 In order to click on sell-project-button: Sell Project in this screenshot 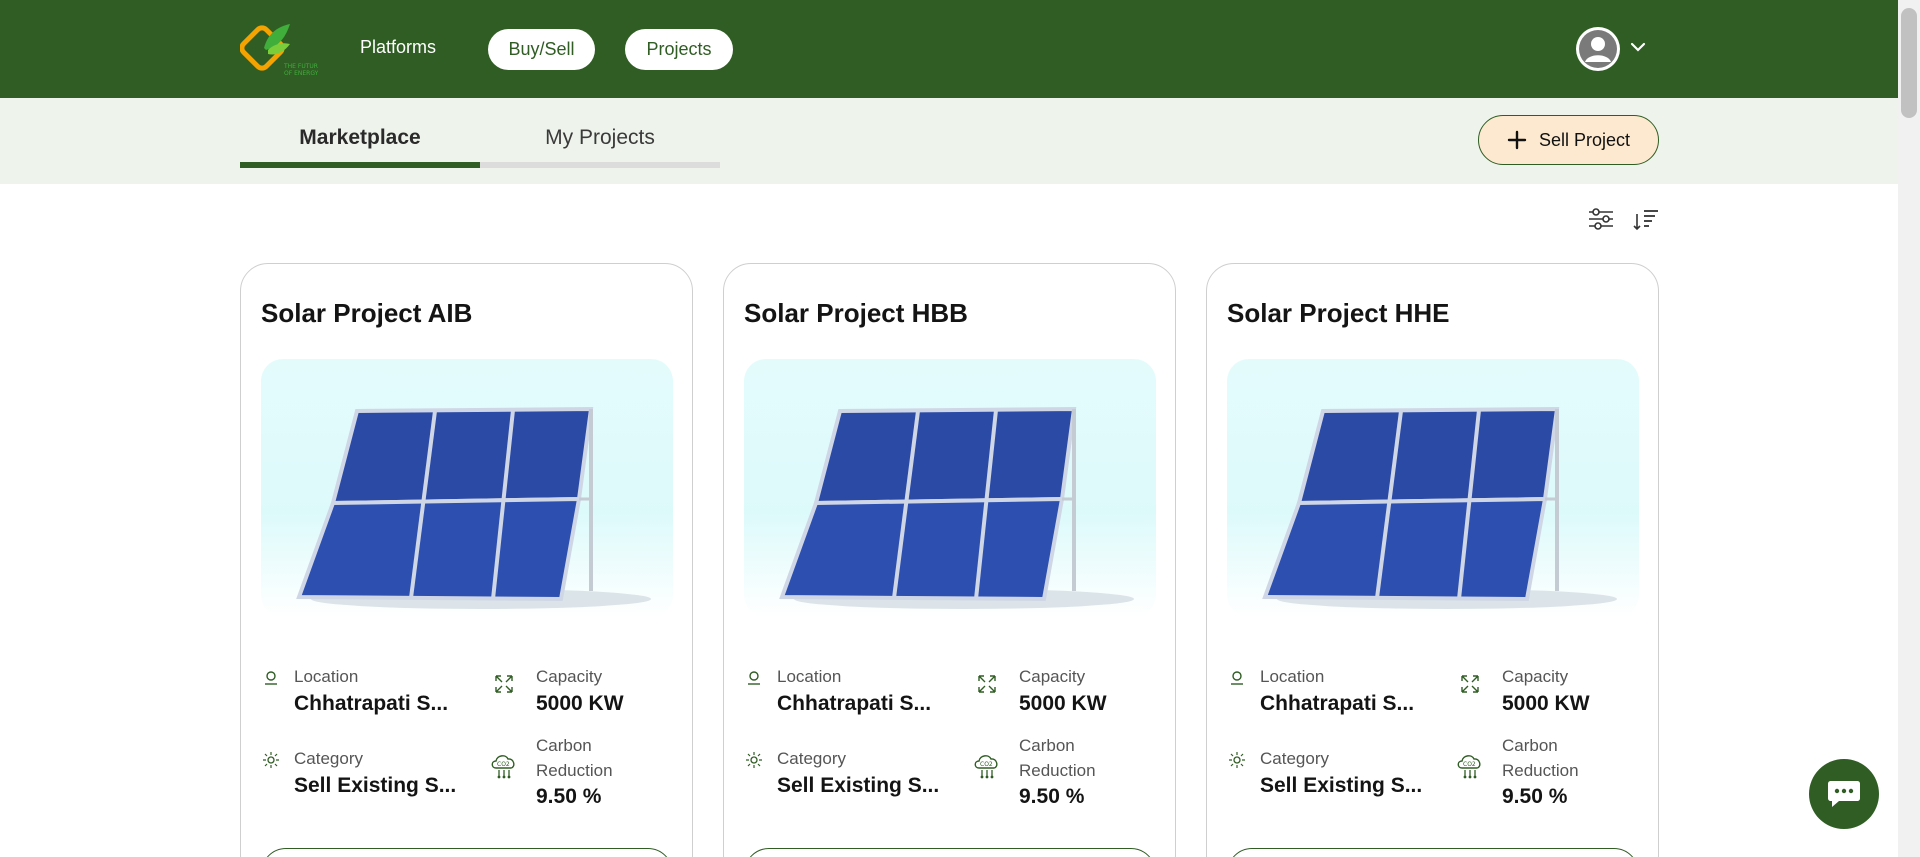, I will do `click(1568, 140)`.